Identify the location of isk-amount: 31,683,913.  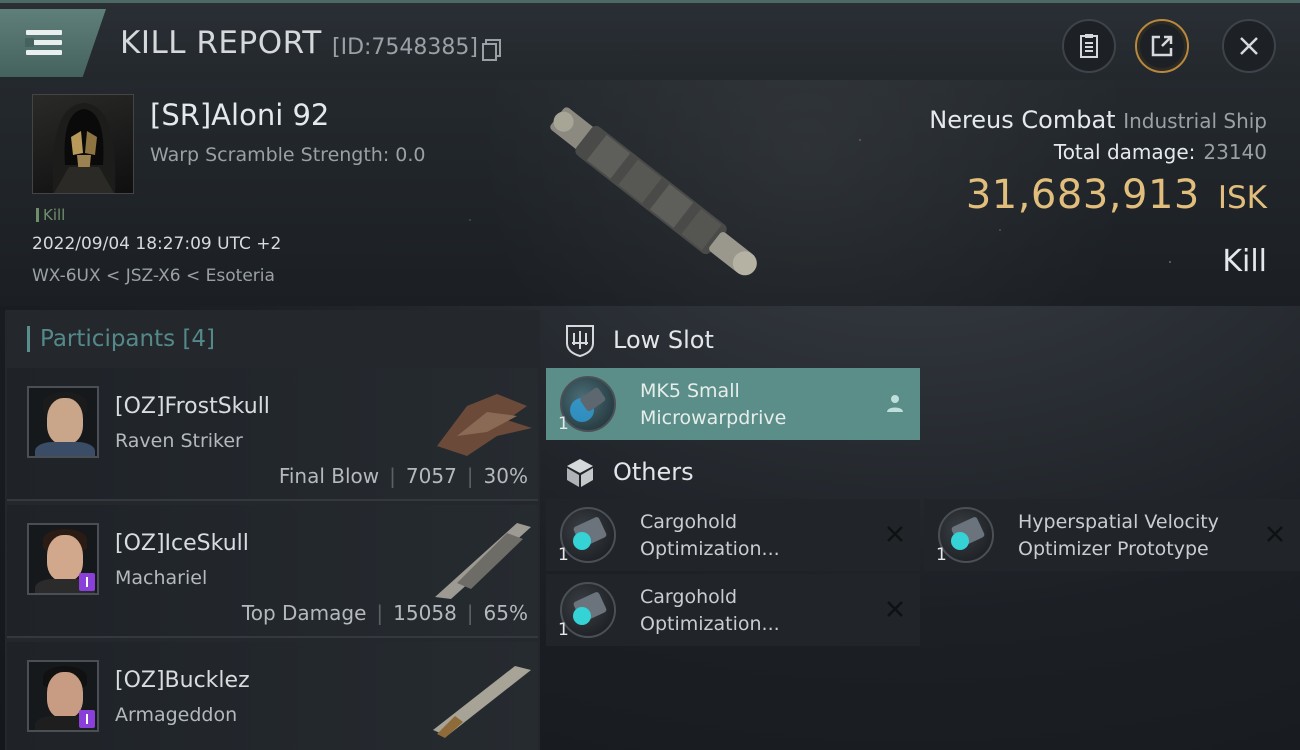
(1082, 195).